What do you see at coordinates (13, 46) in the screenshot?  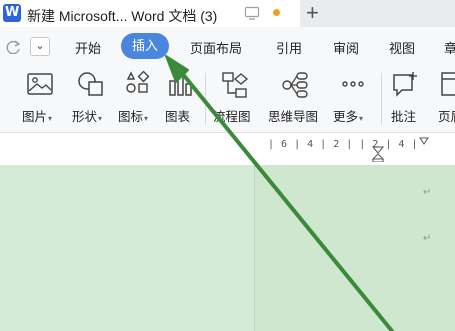 I see `redo-icon` at bounding box center [13, 46].